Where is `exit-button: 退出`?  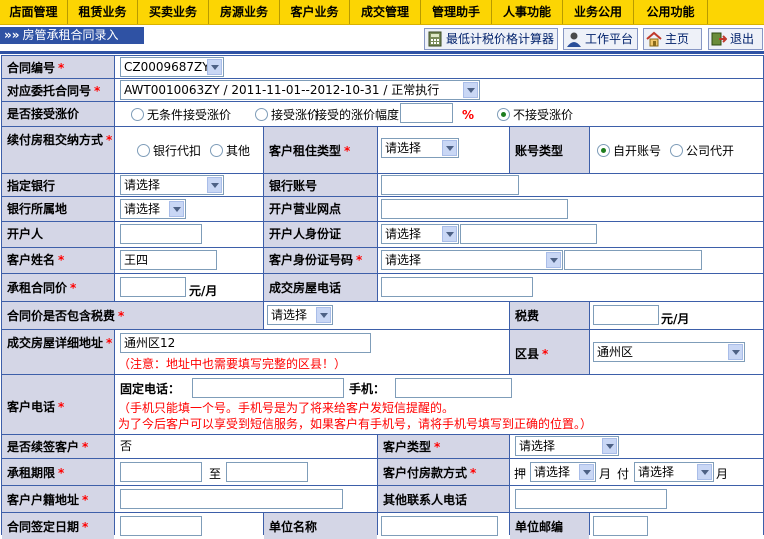 exit-button: 退出 is located at coordinates (735, 39).